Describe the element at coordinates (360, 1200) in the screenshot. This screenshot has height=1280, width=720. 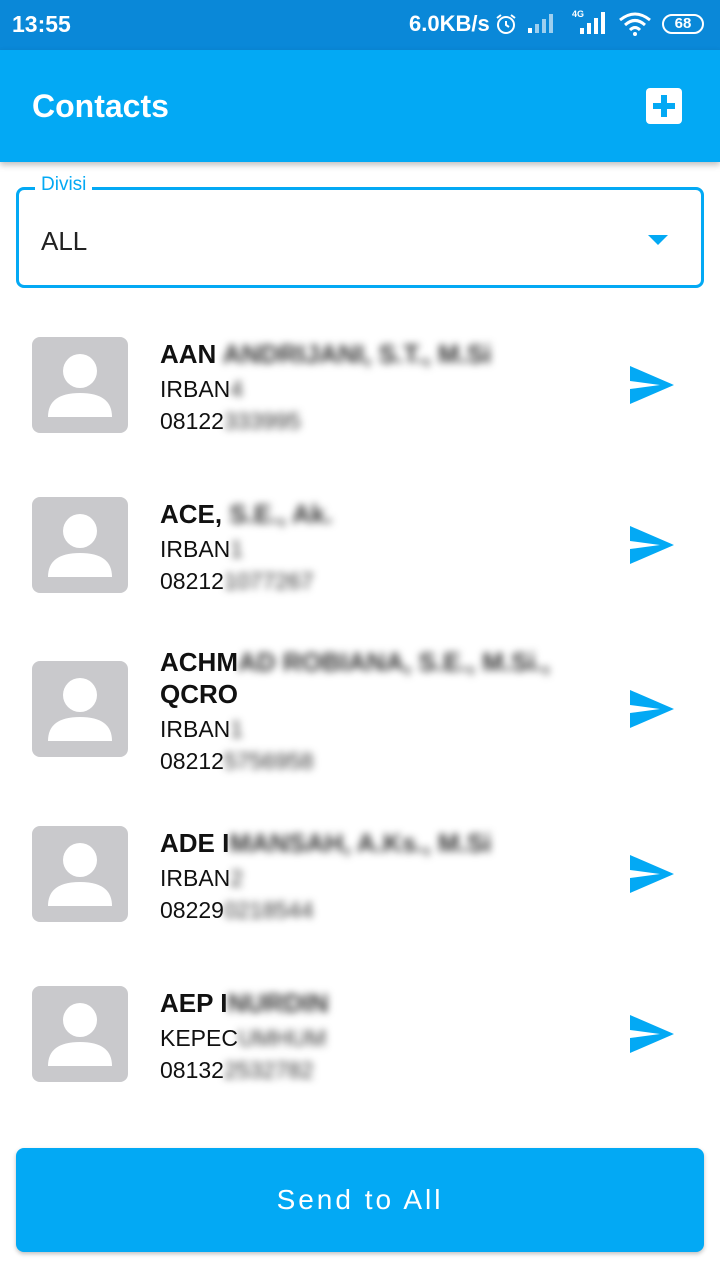
I see `send-to-all-button: Send to All` at that location.